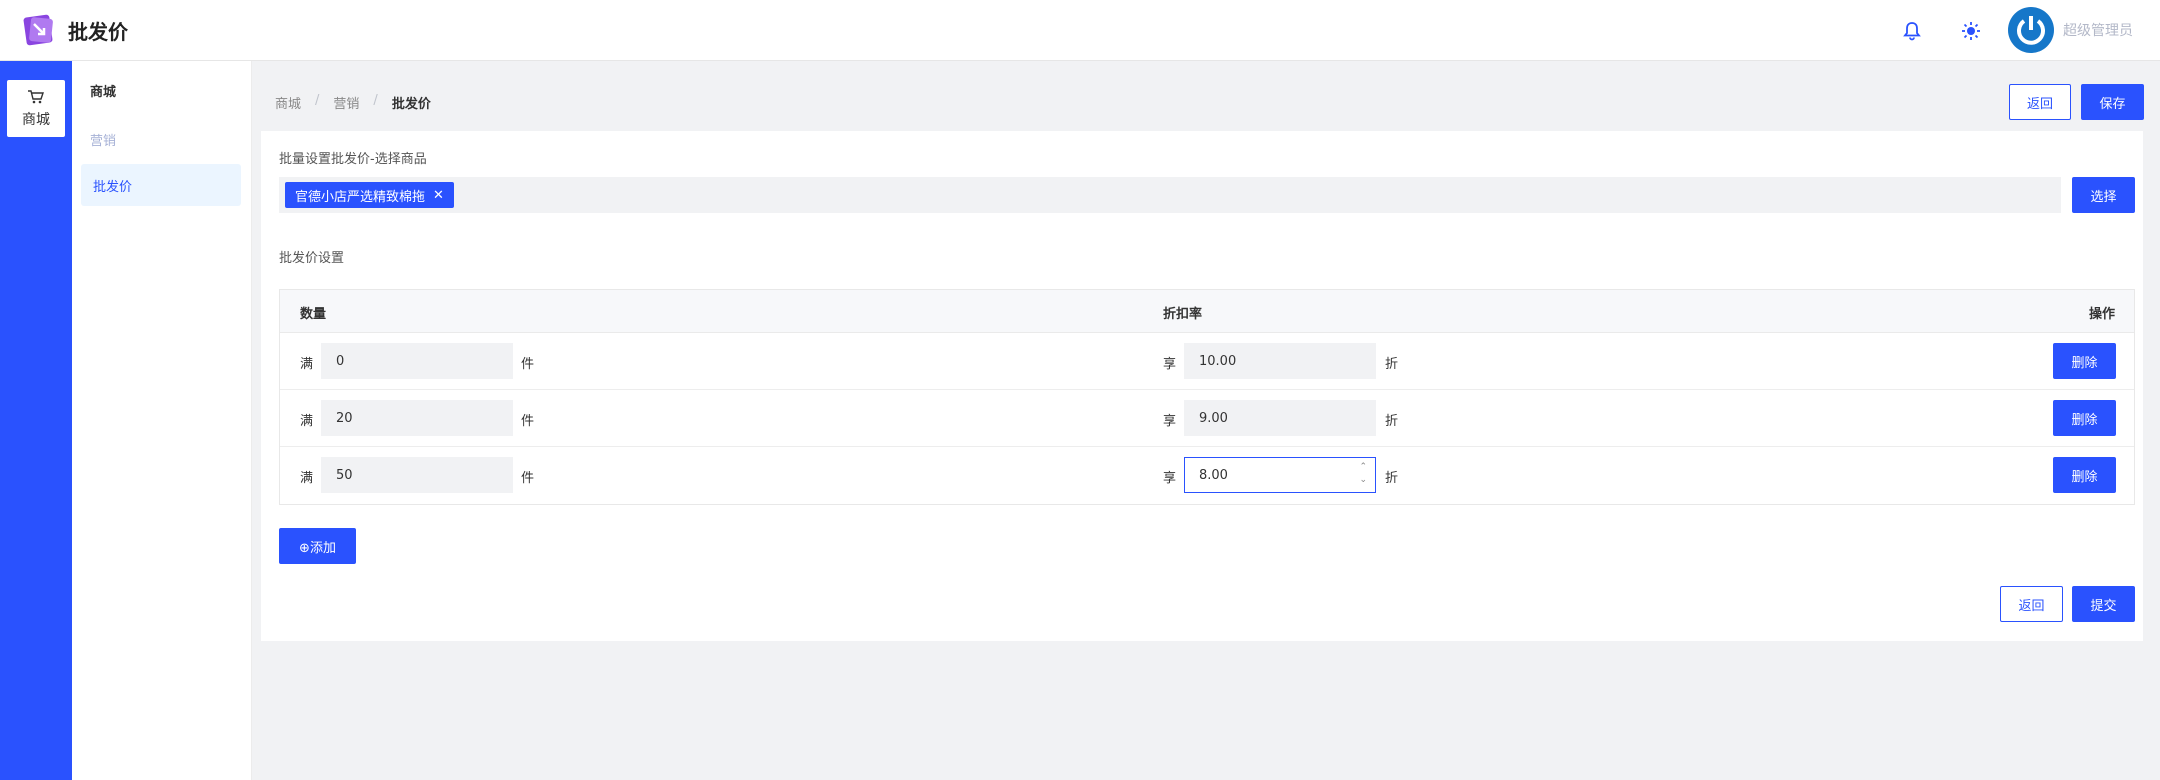  Describe the element at coordinates (103, 139) in the screenshot. I see `sidebar-group-marketing: 营销` at that location.